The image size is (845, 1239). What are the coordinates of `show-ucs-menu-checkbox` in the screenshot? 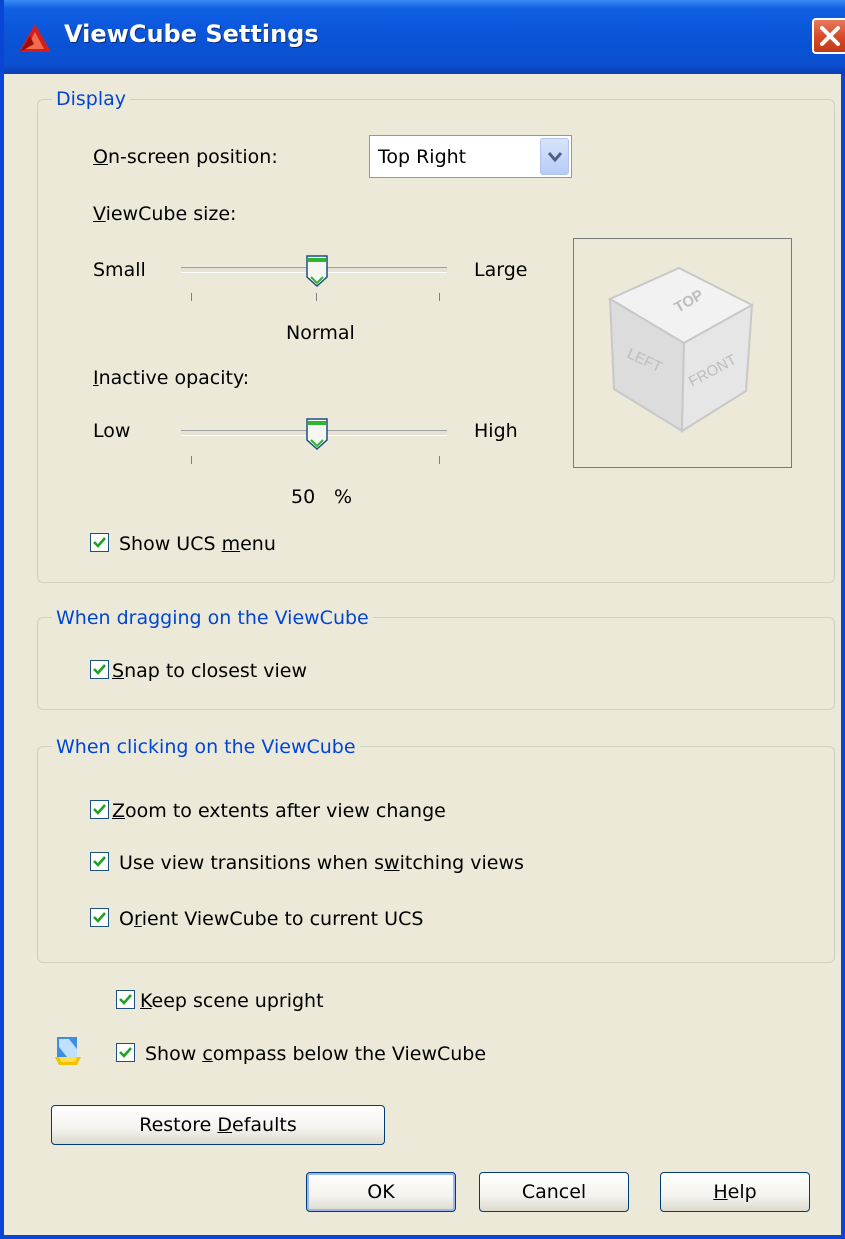 It's located at (99, 542).